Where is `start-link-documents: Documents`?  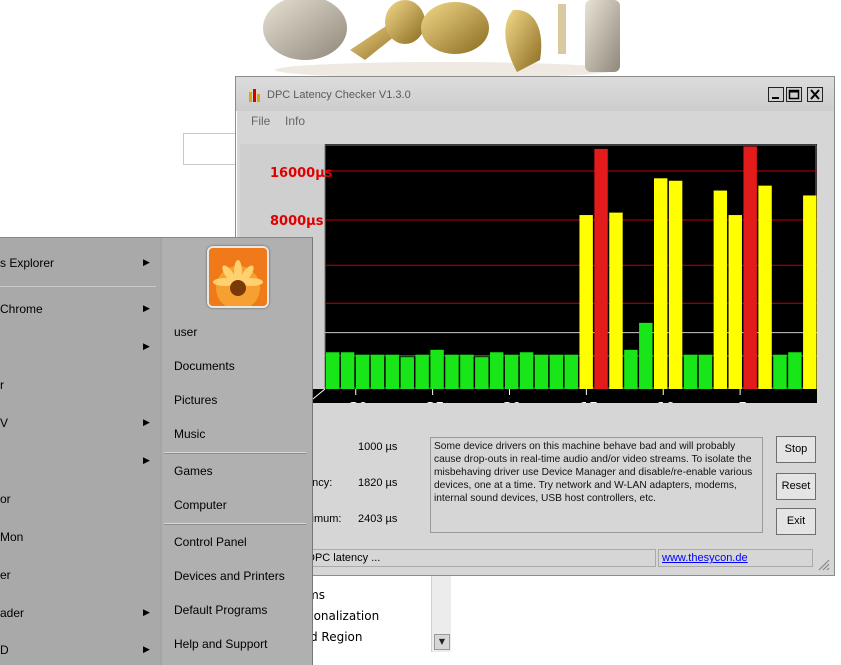
start-link-documents: Documents is located at coordinates (204, 366).